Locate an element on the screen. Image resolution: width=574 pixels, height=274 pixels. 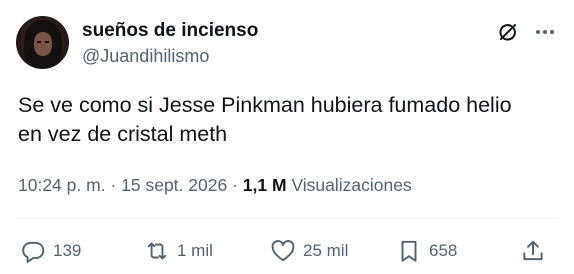
more-options-icon is located at coordinates (545, 32).